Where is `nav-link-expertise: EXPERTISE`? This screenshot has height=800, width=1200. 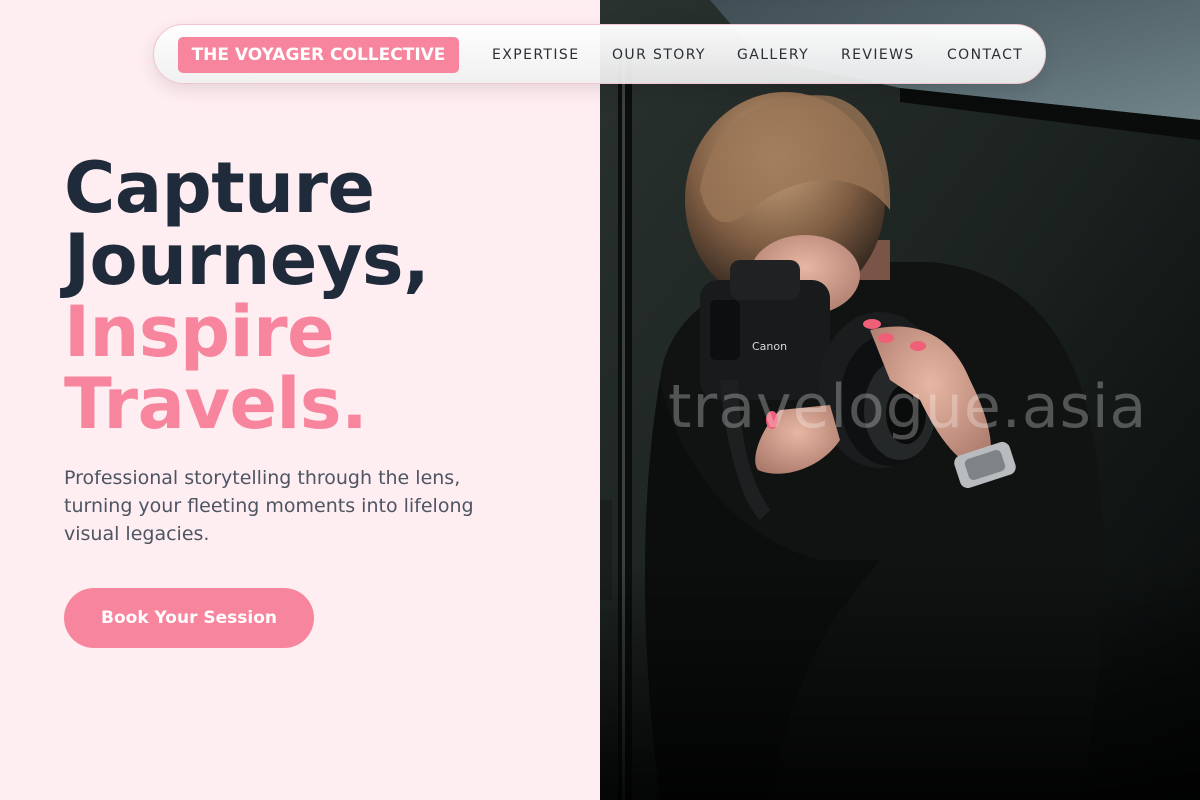 nav-link-expertise: EXPERTISE is located at coordinates (535, 55).